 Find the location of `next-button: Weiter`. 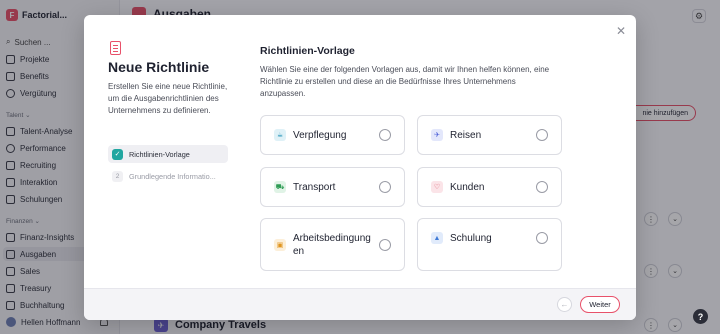

next-button: Weiter is located at coordinates (600, 304).